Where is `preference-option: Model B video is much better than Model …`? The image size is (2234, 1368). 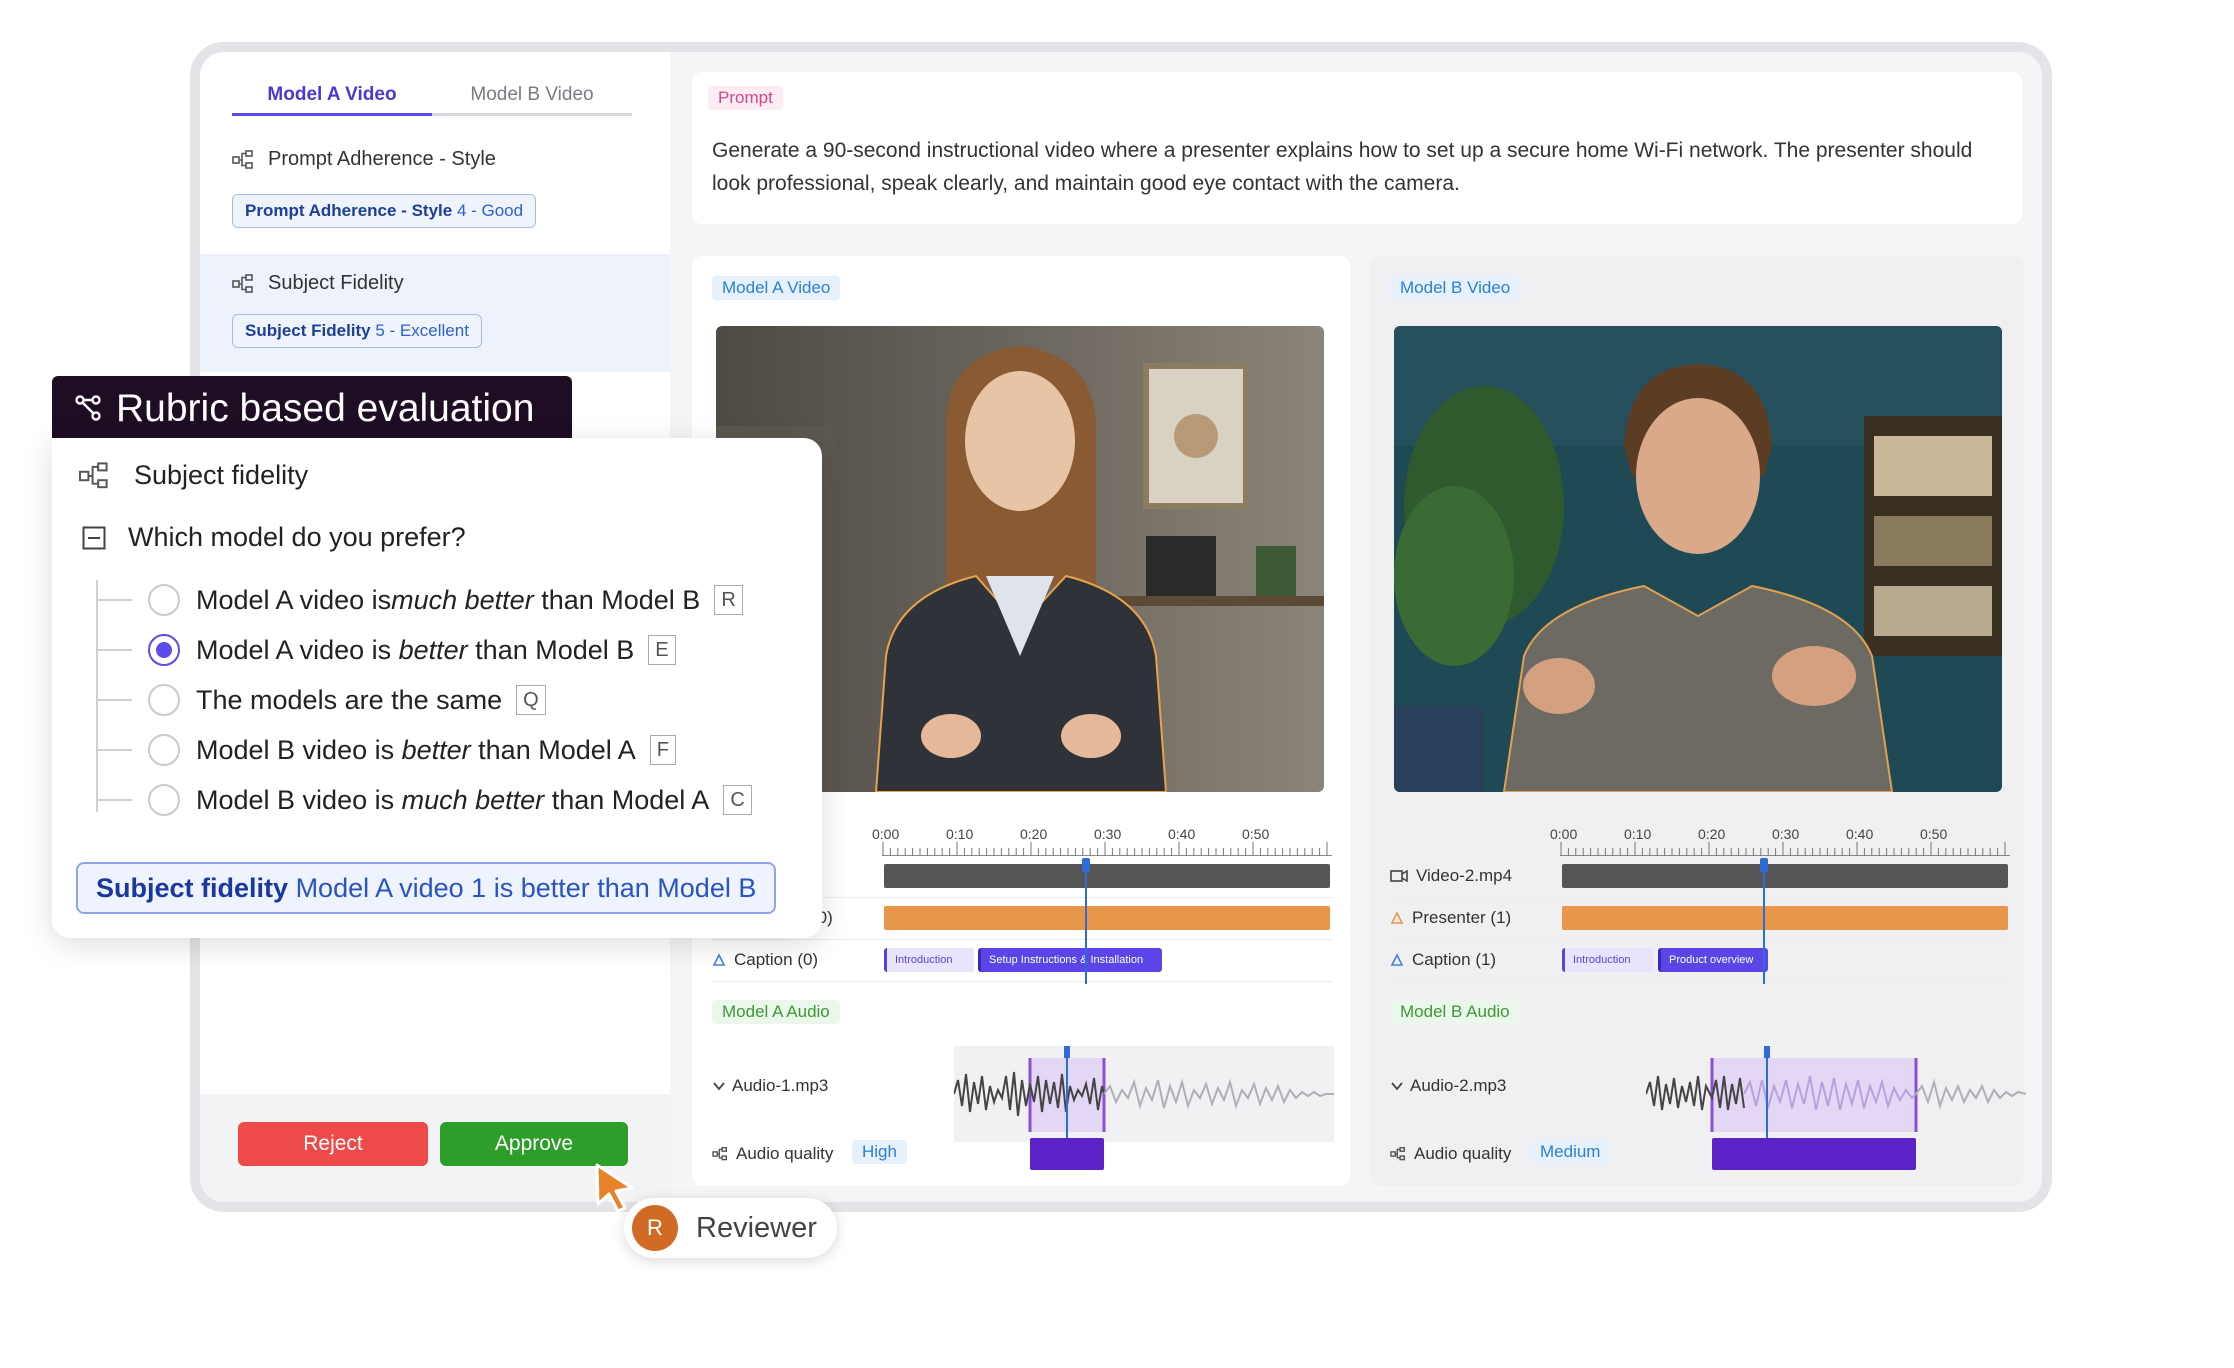 preference-option: Model B video is much better than Model … is located at coordinates (424, 800).